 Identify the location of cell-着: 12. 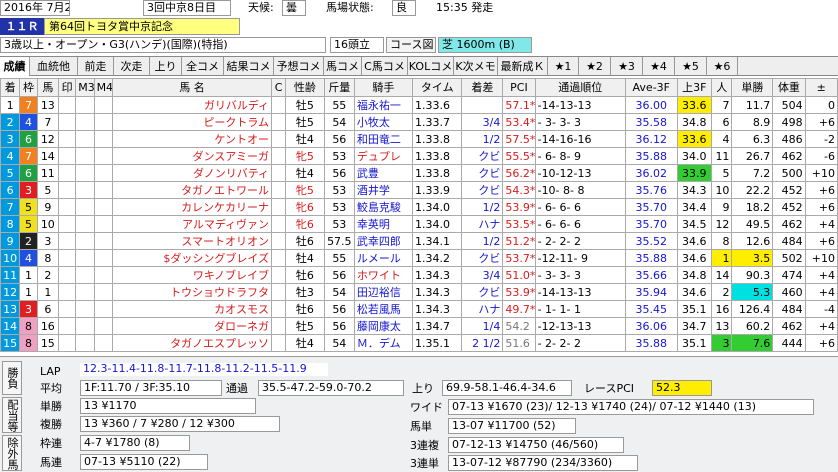
(10, 292).